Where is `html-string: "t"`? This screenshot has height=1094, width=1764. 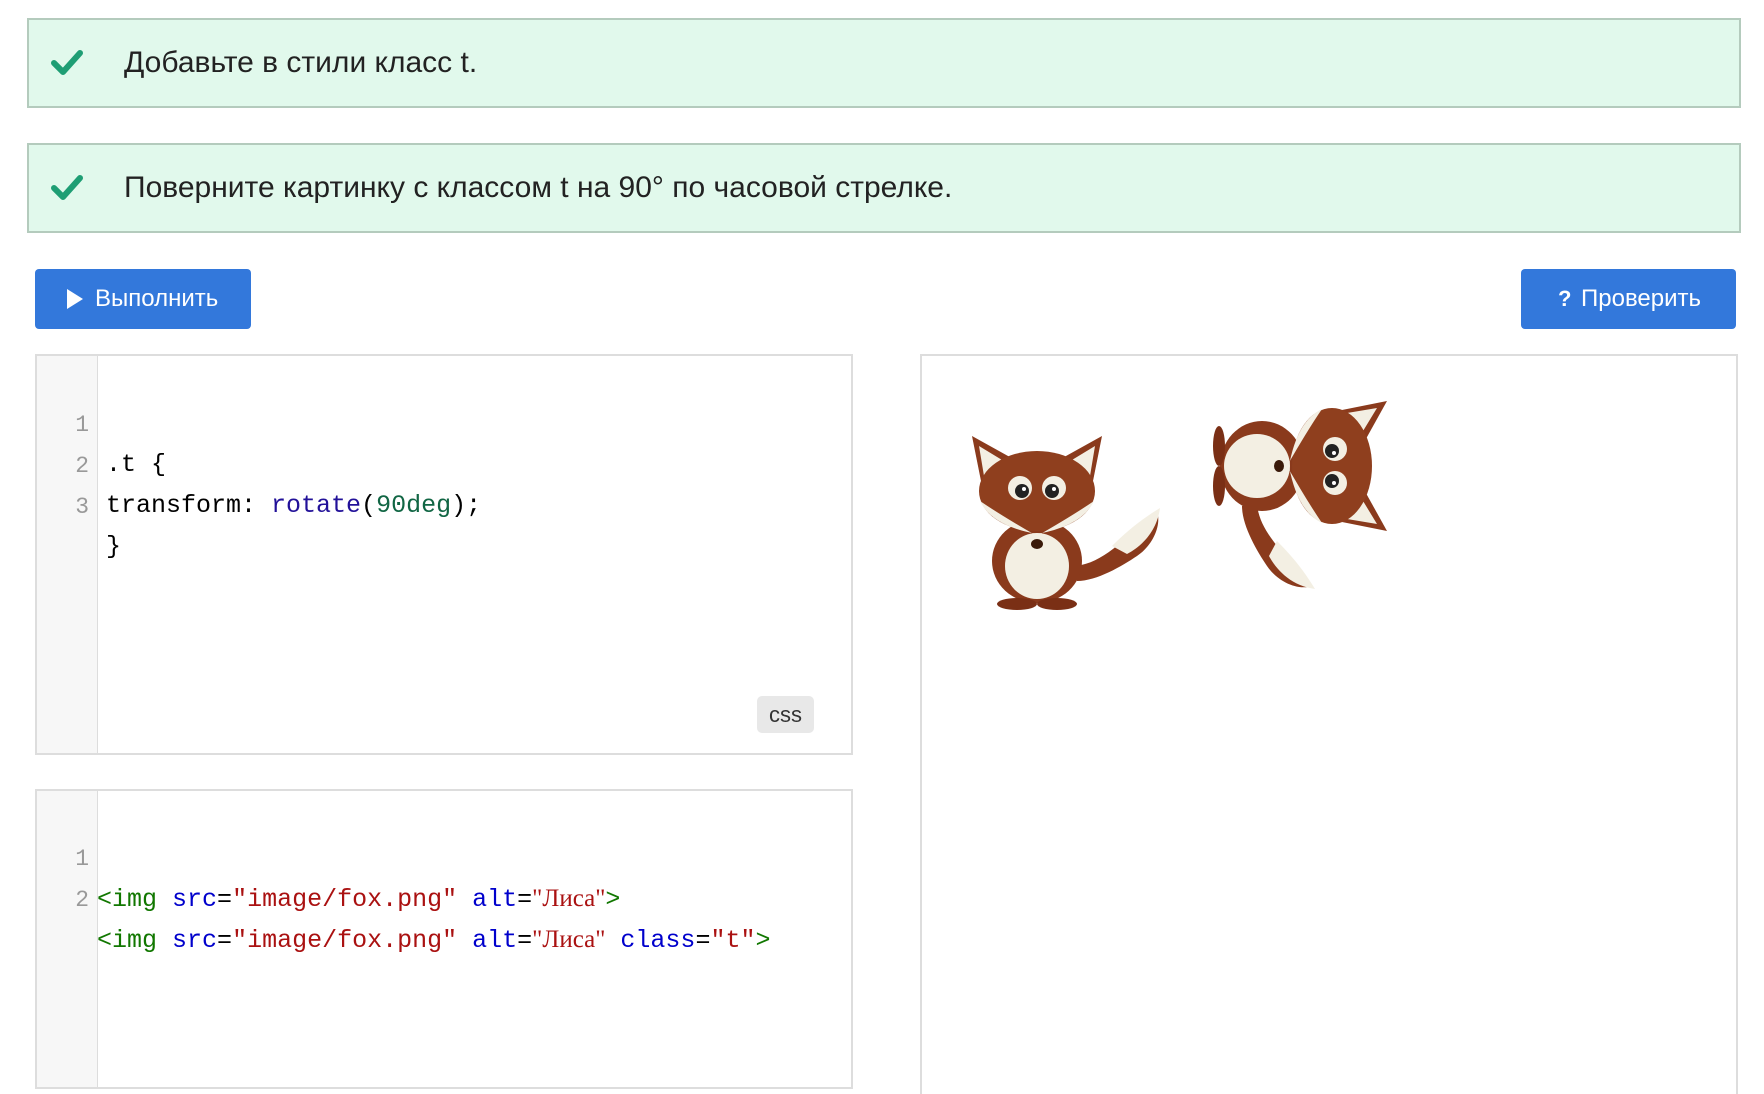
html-string: "t" is located at coordinates (733, 940).